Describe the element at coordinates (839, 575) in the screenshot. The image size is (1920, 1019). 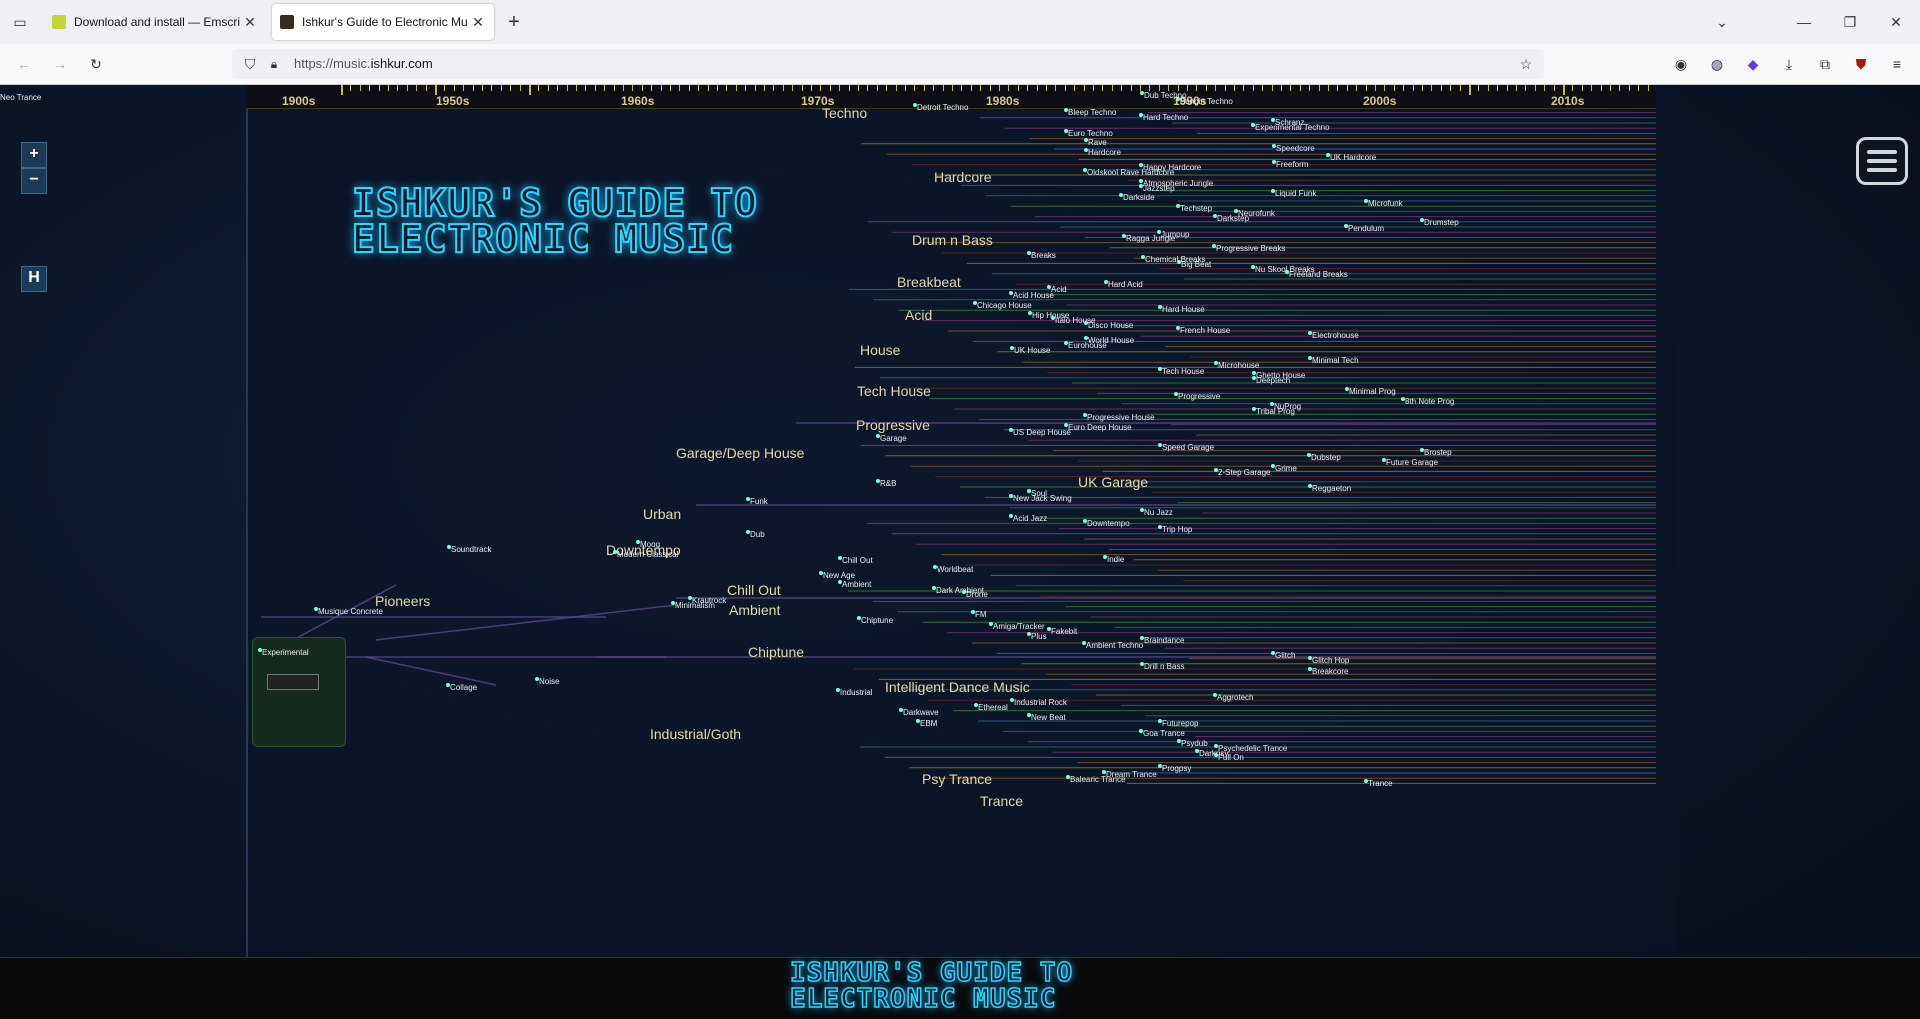
I see `subgenre-label: New Age` at that location.